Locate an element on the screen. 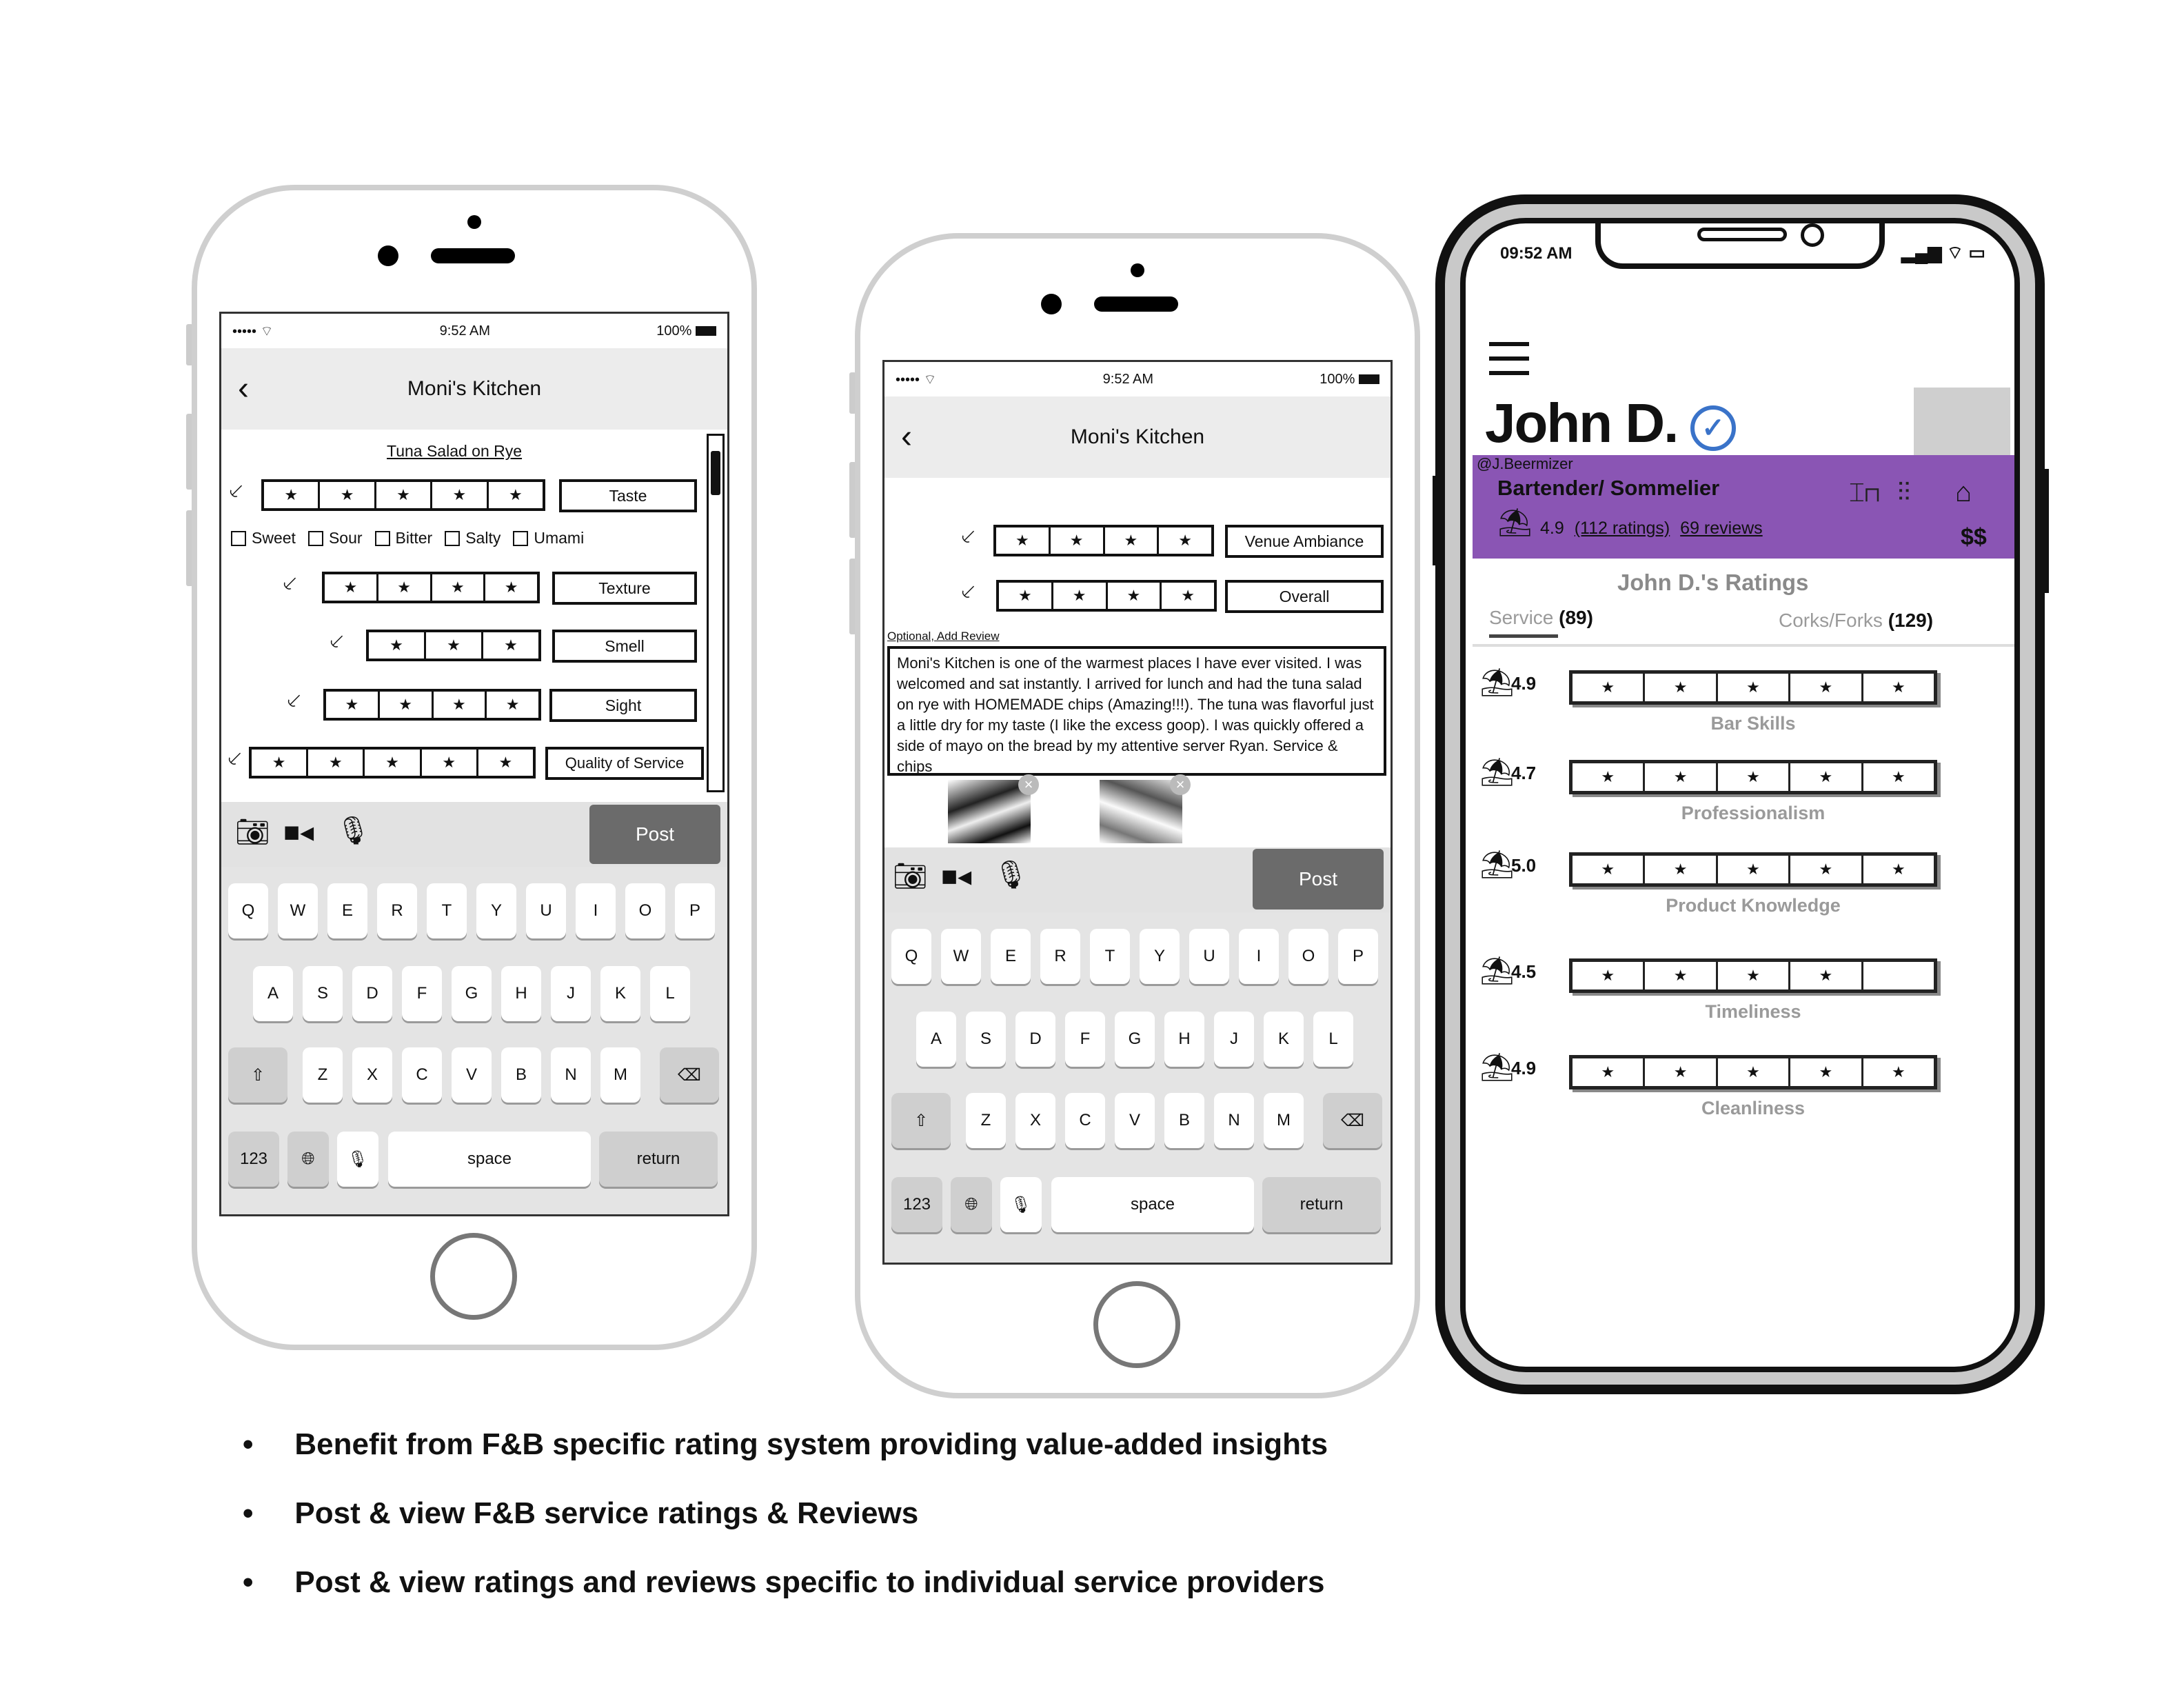 The width and height of the screenshot is (2184, 1688). key-s: S is located at coordinates (323, 993).